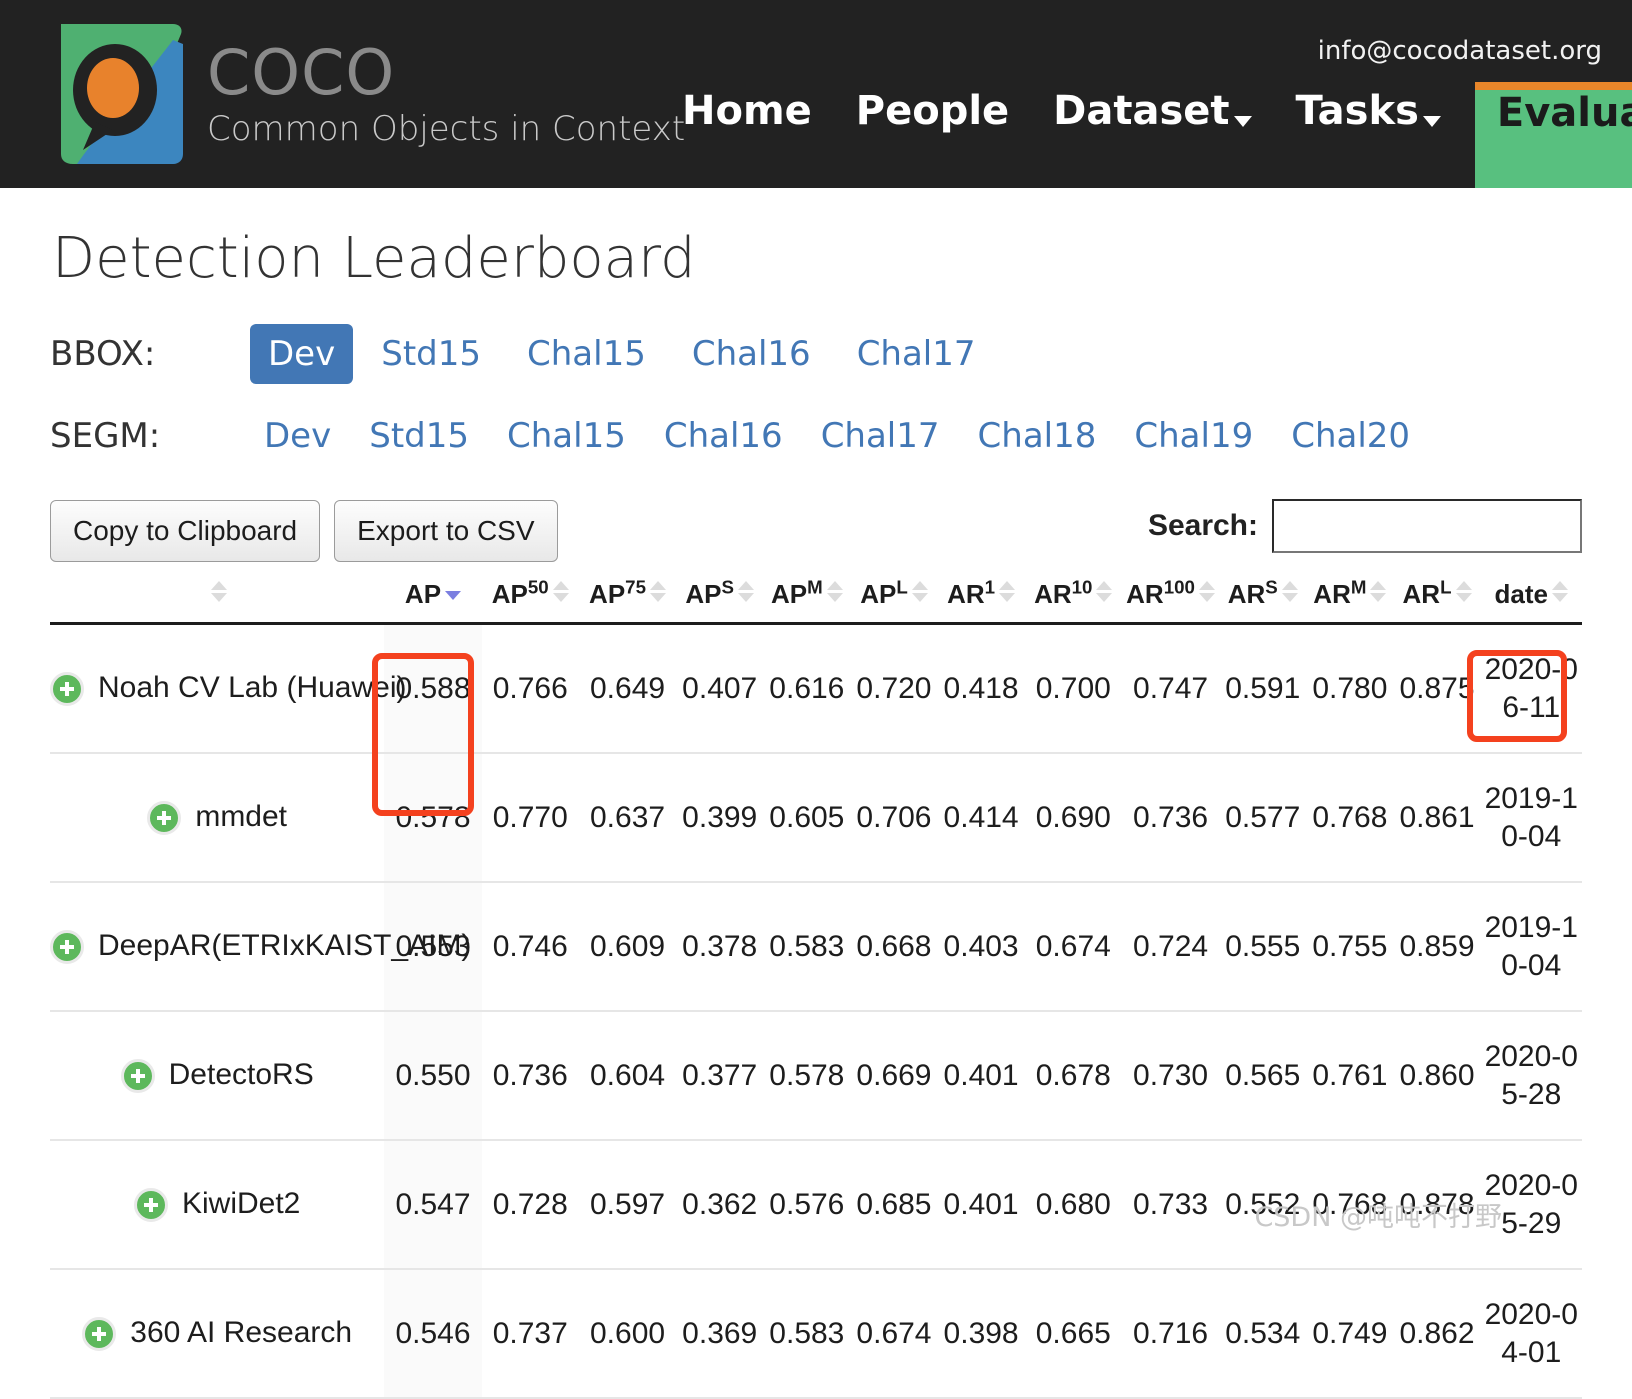 Image resolution: width=1632 pixels, height=1399 pixels. I want to click on cell-aps: 0.362, so click(720, 1205).